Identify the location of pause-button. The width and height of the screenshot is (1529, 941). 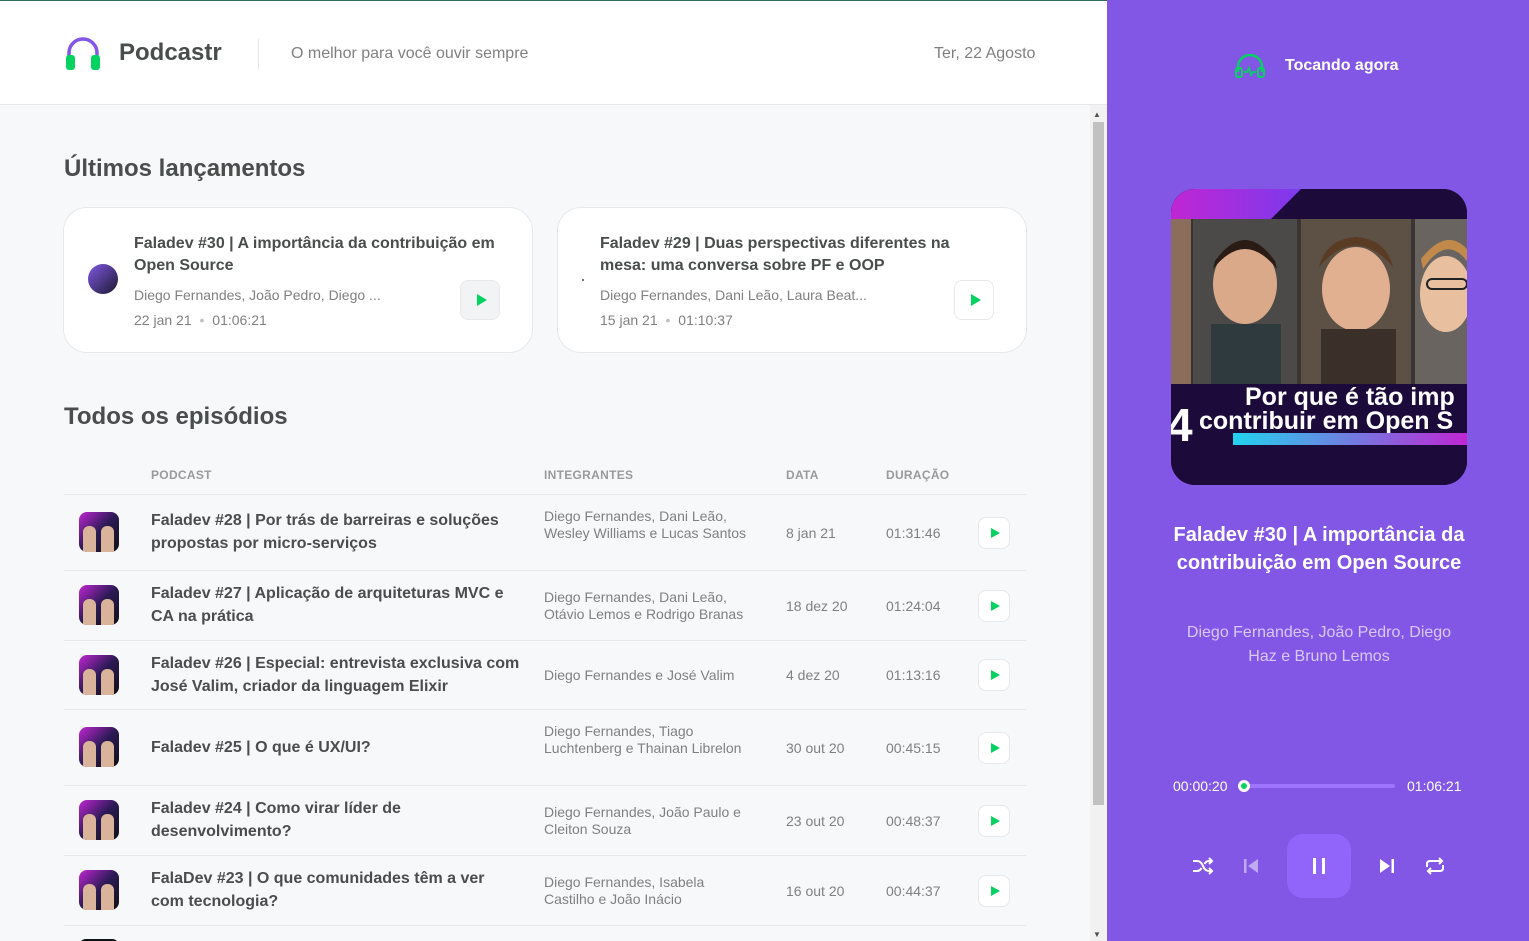
(1319, 866).